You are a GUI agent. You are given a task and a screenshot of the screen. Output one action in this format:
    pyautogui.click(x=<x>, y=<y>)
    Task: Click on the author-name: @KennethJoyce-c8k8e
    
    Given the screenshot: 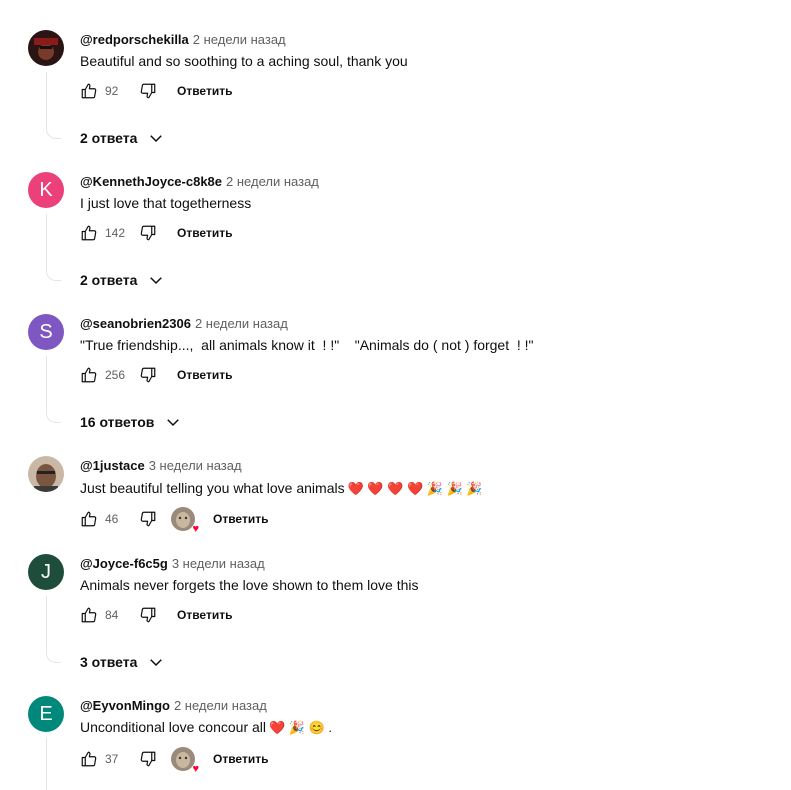 What is the action you would take?
    pyautogui.click(x=151, y=181)
    